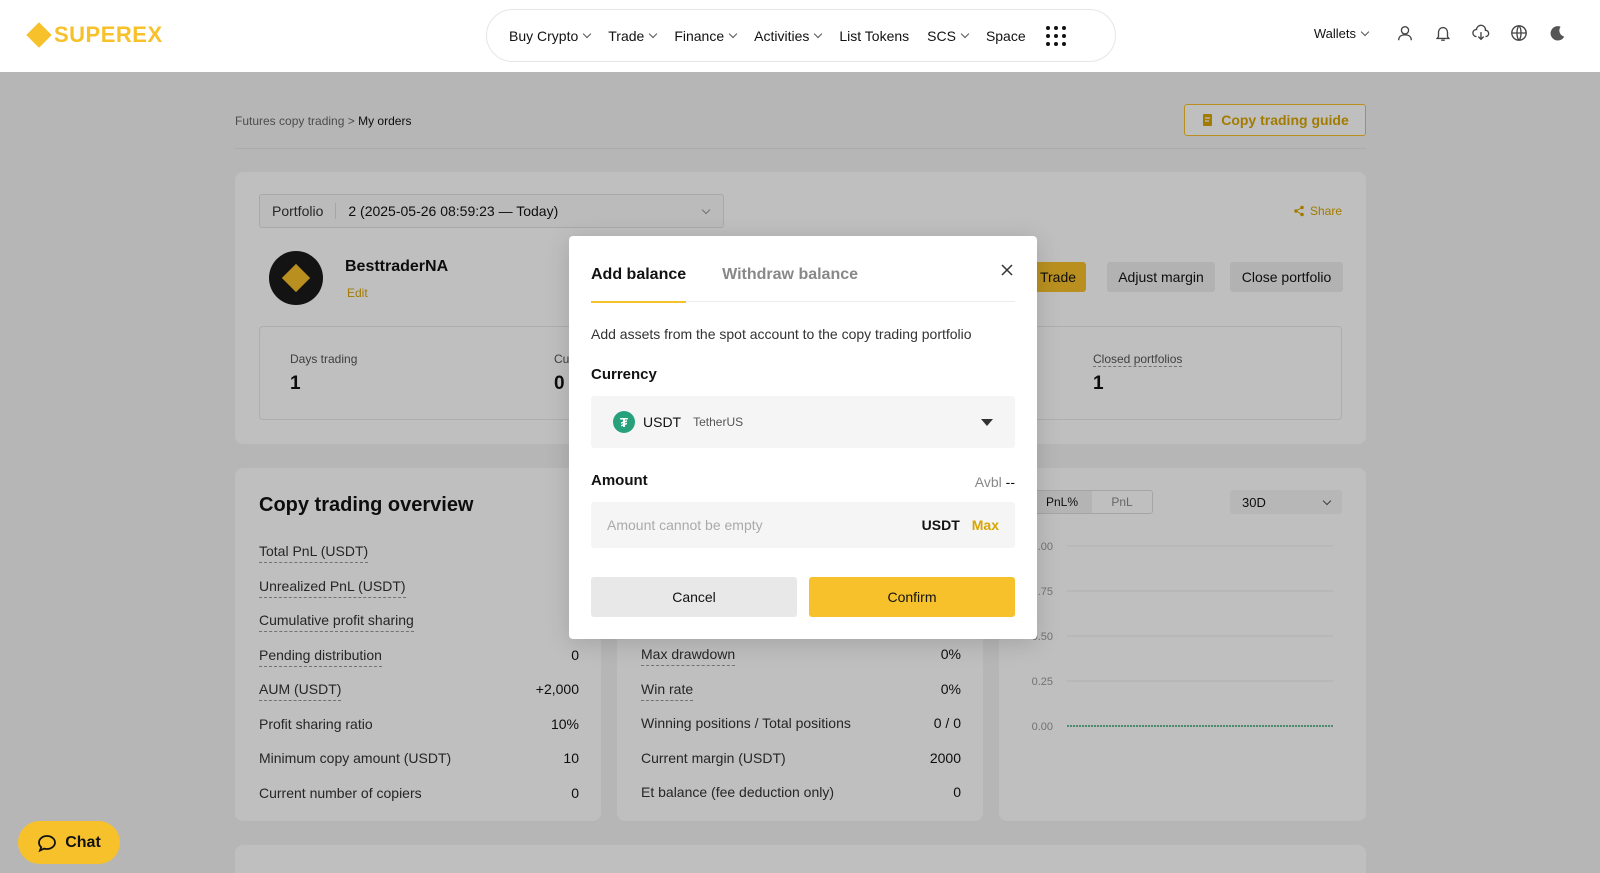 The width and height of the screenshot is (1600, 873). I want to click on amount-input, so click(764, 525).